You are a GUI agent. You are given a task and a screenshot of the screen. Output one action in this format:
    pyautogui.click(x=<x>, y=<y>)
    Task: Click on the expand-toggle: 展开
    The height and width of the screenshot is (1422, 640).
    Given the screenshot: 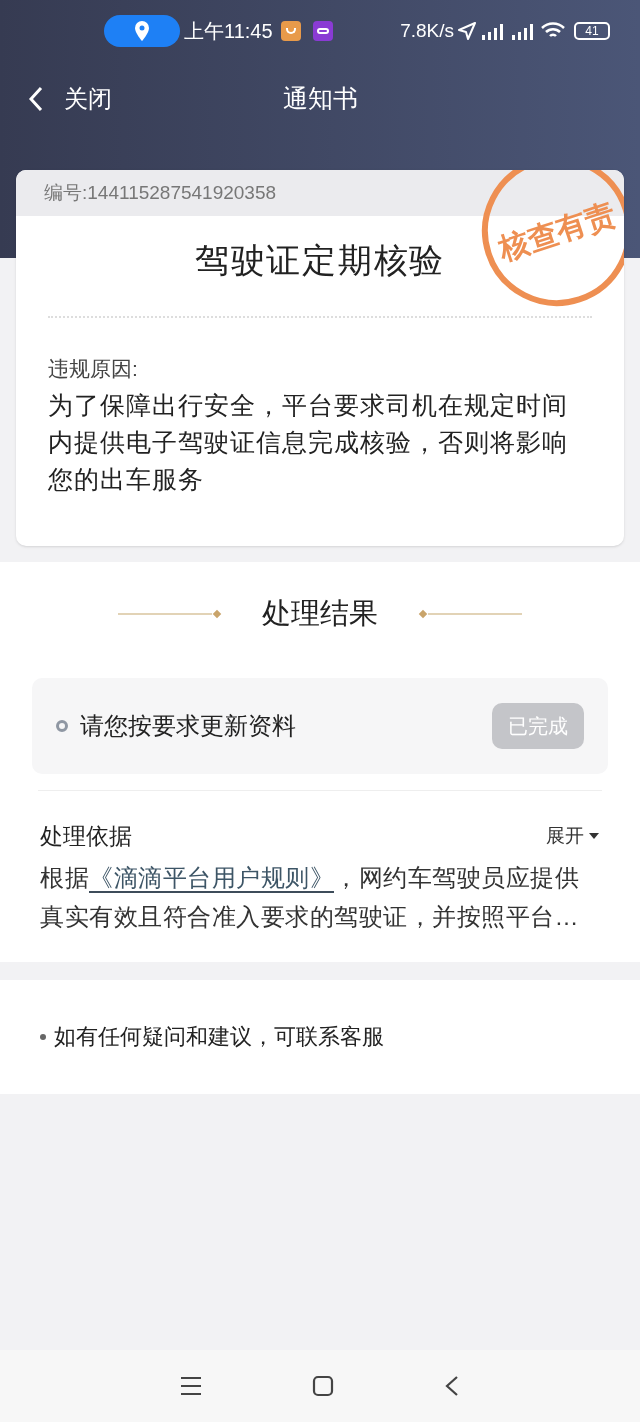 What is the action you would take?
    pyautogui.click(x=573, y=836)
    